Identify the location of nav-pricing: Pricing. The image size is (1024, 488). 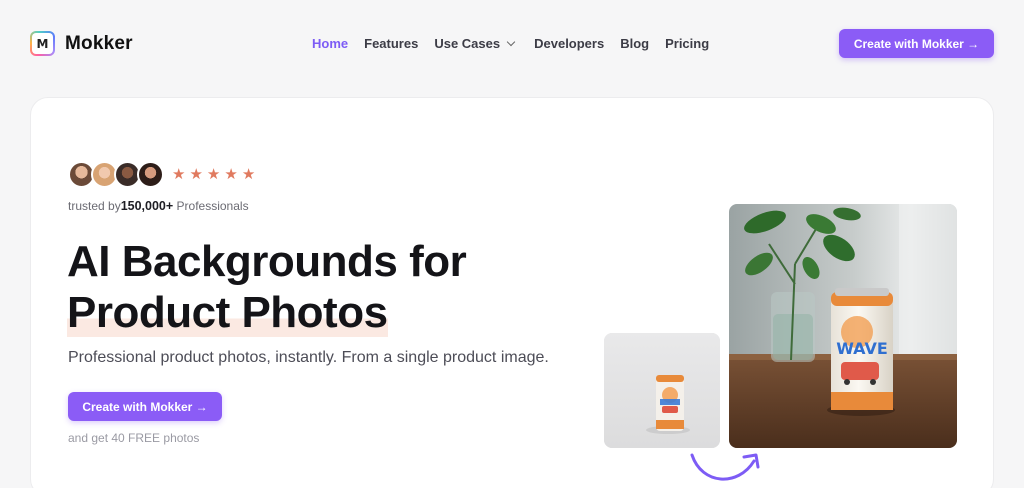
(687, 43).